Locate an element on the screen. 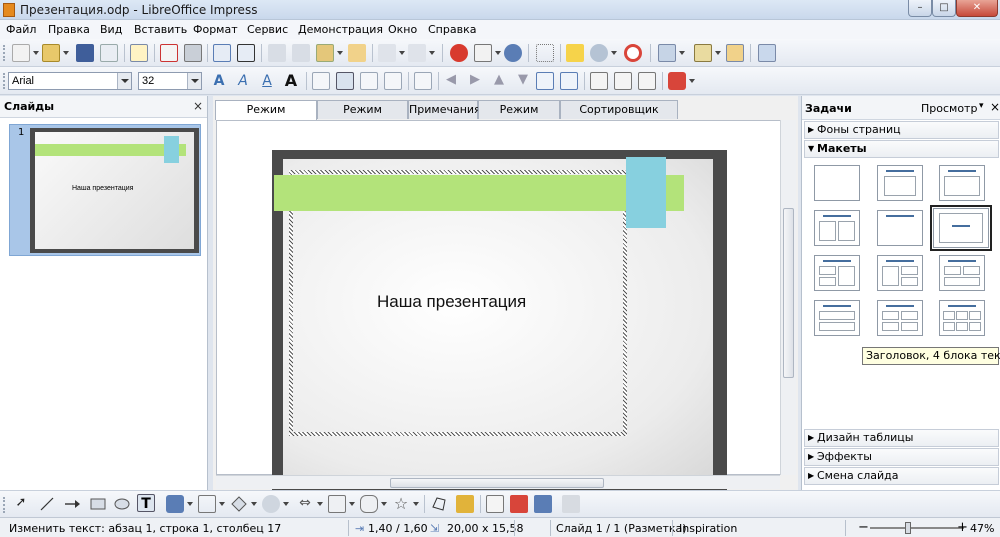  autospellcheck-icon is located at coordinates (246, 53).